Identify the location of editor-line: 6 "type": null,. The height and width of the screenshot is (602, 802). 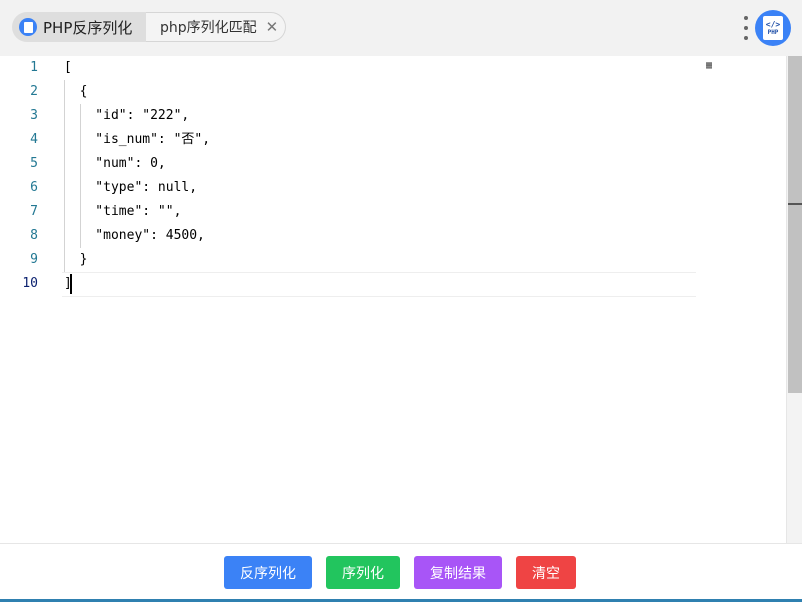
(393, 188).